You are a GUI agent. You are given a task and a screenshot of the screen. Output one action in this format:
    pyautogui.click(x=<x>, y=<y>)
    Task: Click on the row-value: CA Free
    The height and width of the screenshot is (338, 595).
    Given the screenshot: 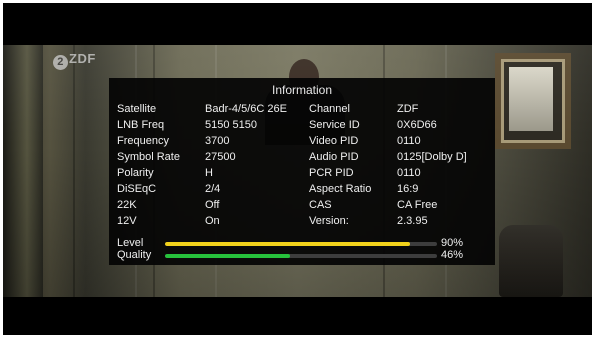 What is the action you would take?
    pyautogui.click(x=417, y=205)
    